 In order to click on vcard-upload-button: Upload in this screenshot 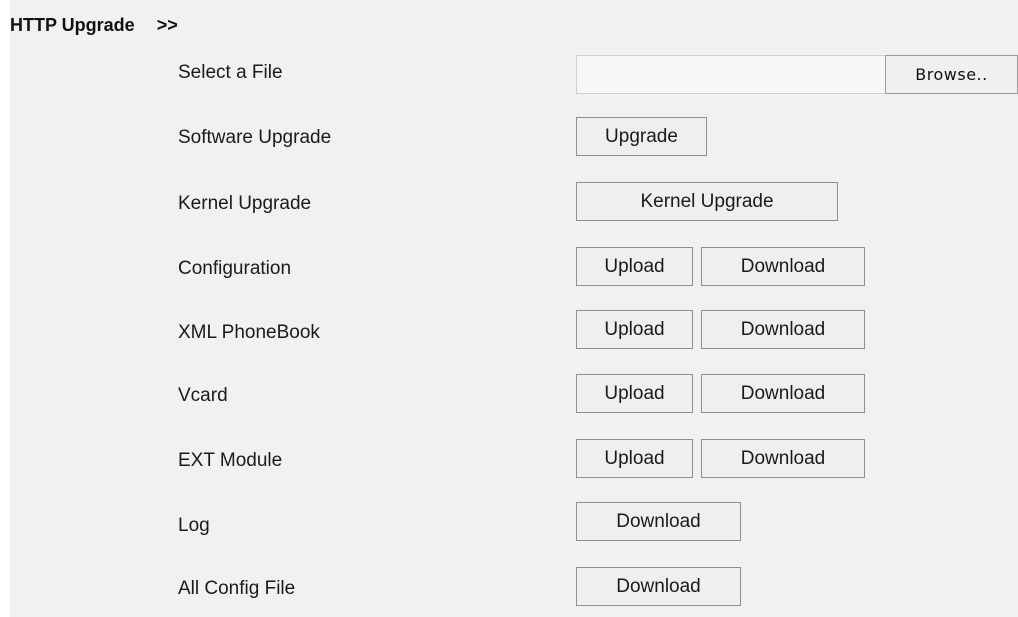, I will do `click(634, 393)`.